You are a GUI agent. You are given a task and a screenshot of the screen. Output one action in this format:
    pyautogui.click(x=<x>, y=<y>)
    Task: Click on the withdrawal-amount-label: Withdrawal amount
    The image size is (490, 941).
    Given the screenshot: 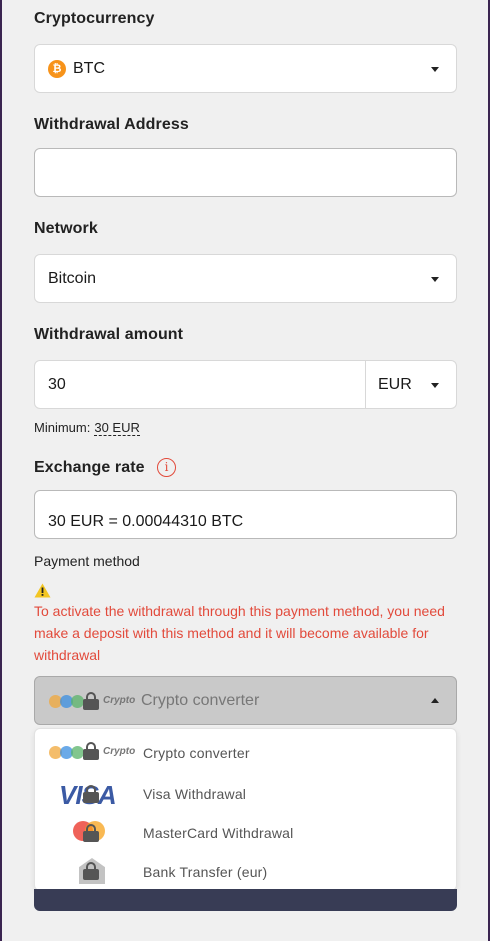 What is the action you would take?
    pyautogui.click(x=109, y=334)
    